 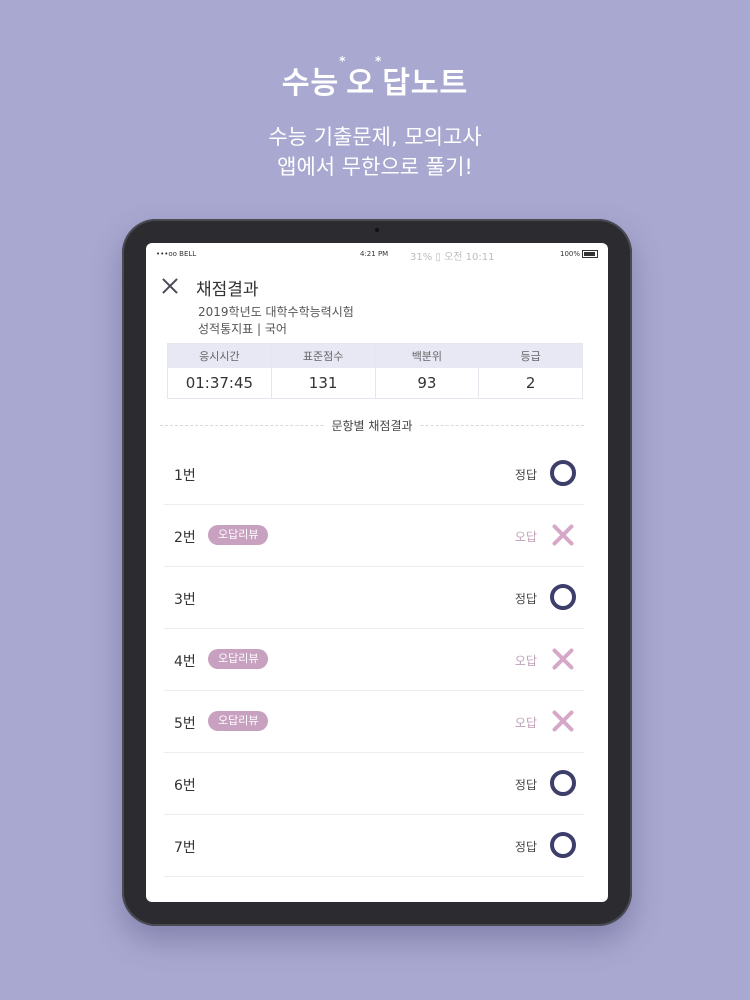 I want to click on question-row: 4번 오답리뷰 오답, so click(x=374, y=660).